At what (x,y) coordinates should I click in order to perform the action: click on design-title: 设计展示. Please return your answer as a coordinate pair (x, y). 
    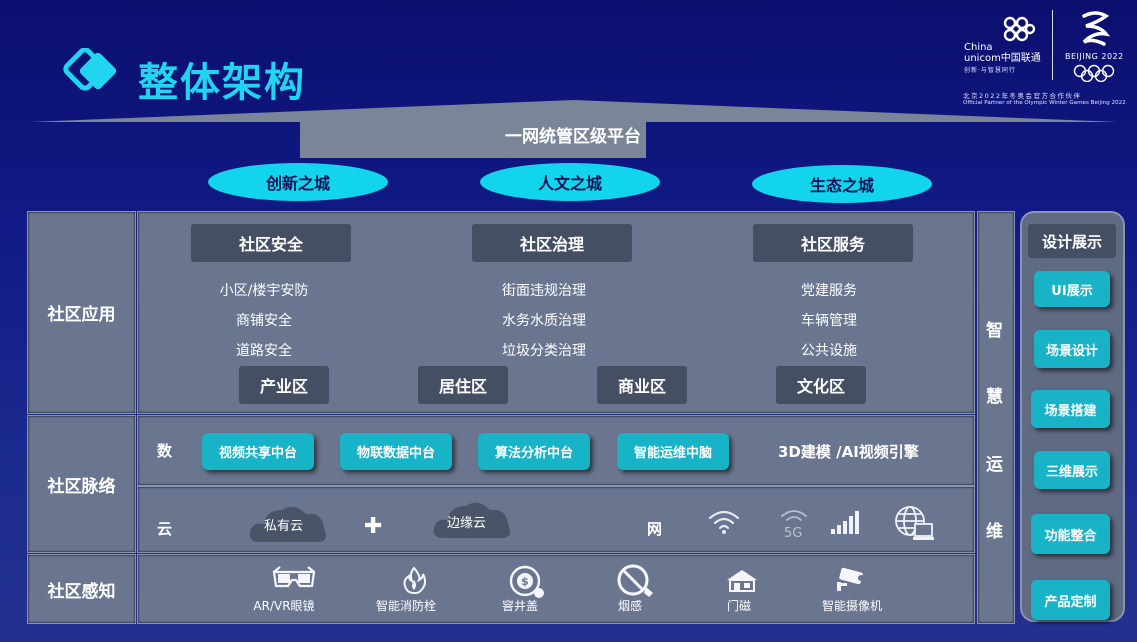
    Looking at the image, I should click on (1072, 241).